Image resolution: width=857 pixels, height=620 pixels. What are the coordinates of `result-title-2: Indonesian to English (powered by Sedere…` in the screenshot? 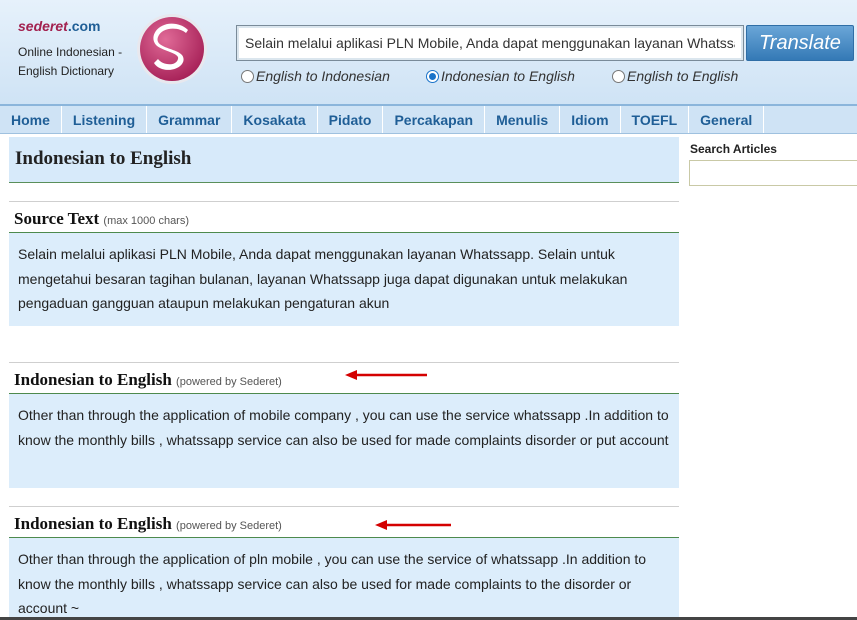 It's located at (148, 524).